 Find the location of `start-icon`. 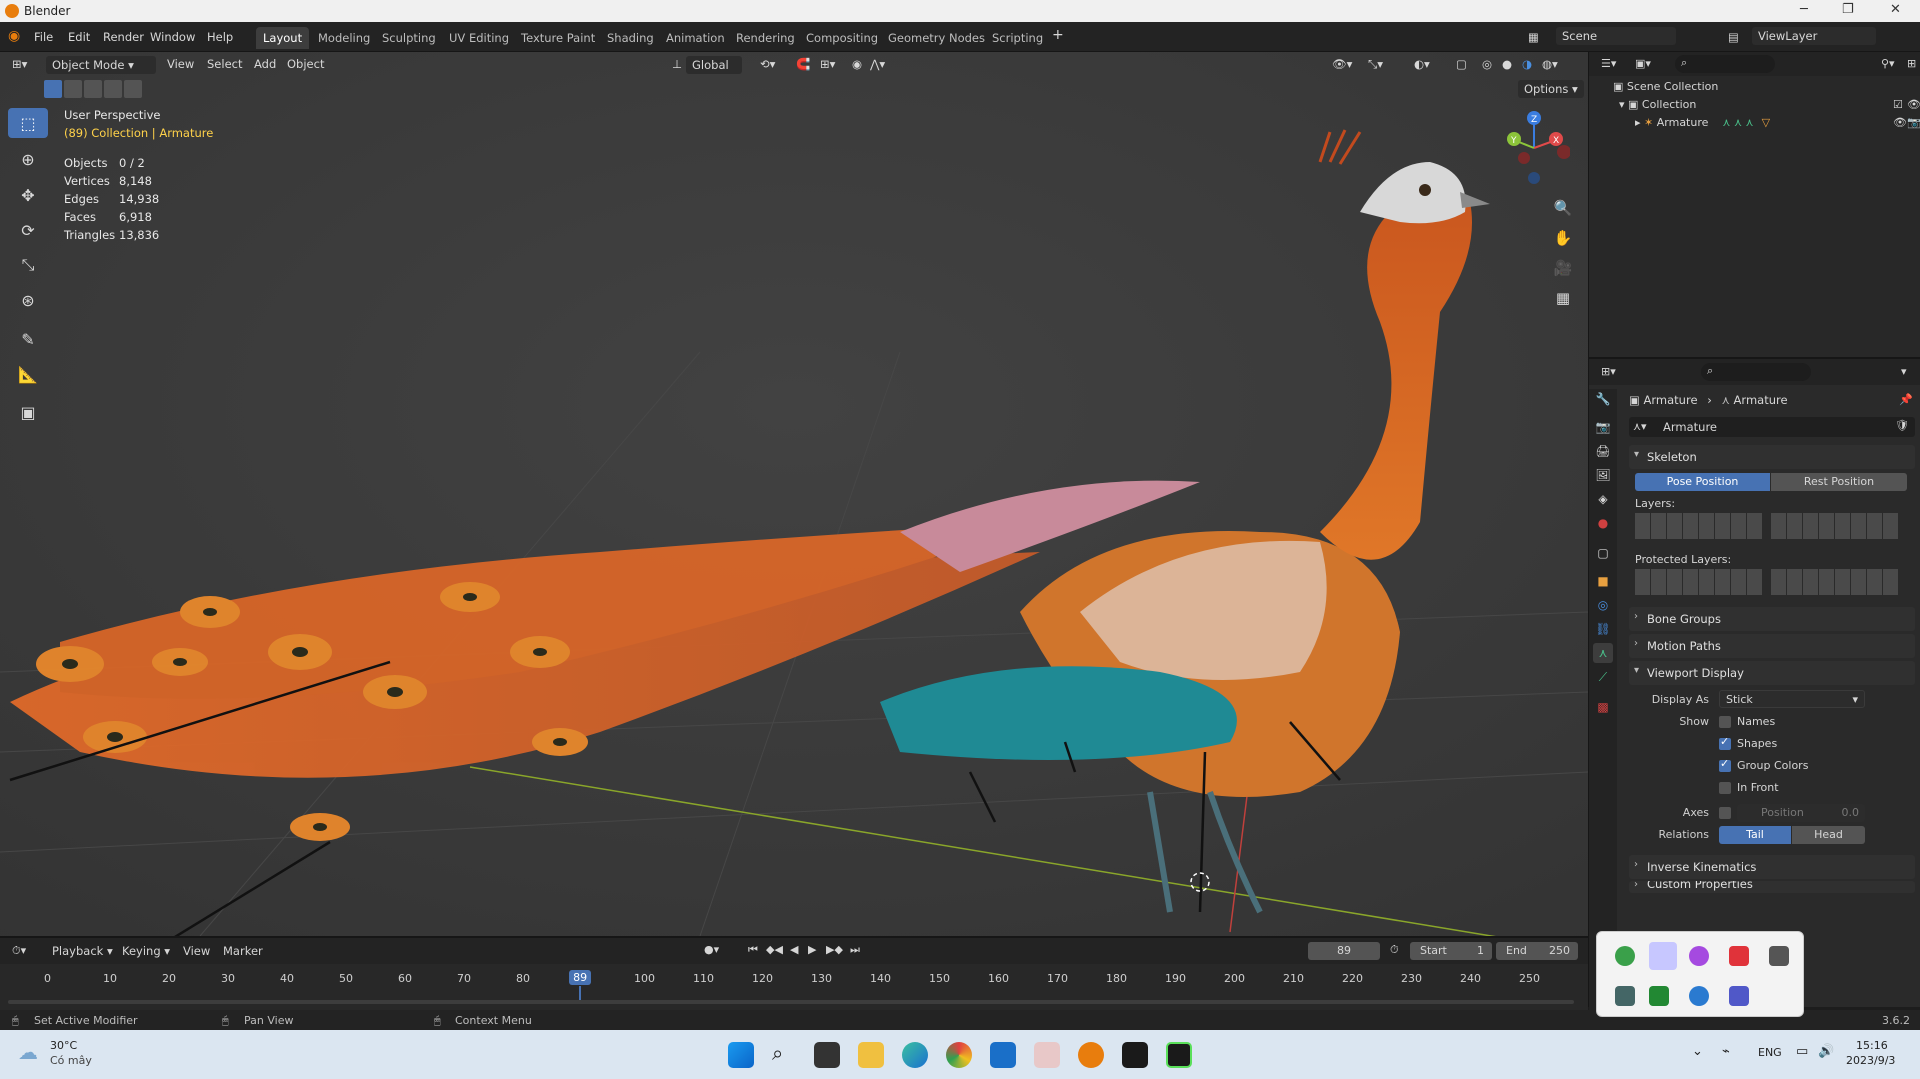

start-icon is located at coordinates (741, 1055).